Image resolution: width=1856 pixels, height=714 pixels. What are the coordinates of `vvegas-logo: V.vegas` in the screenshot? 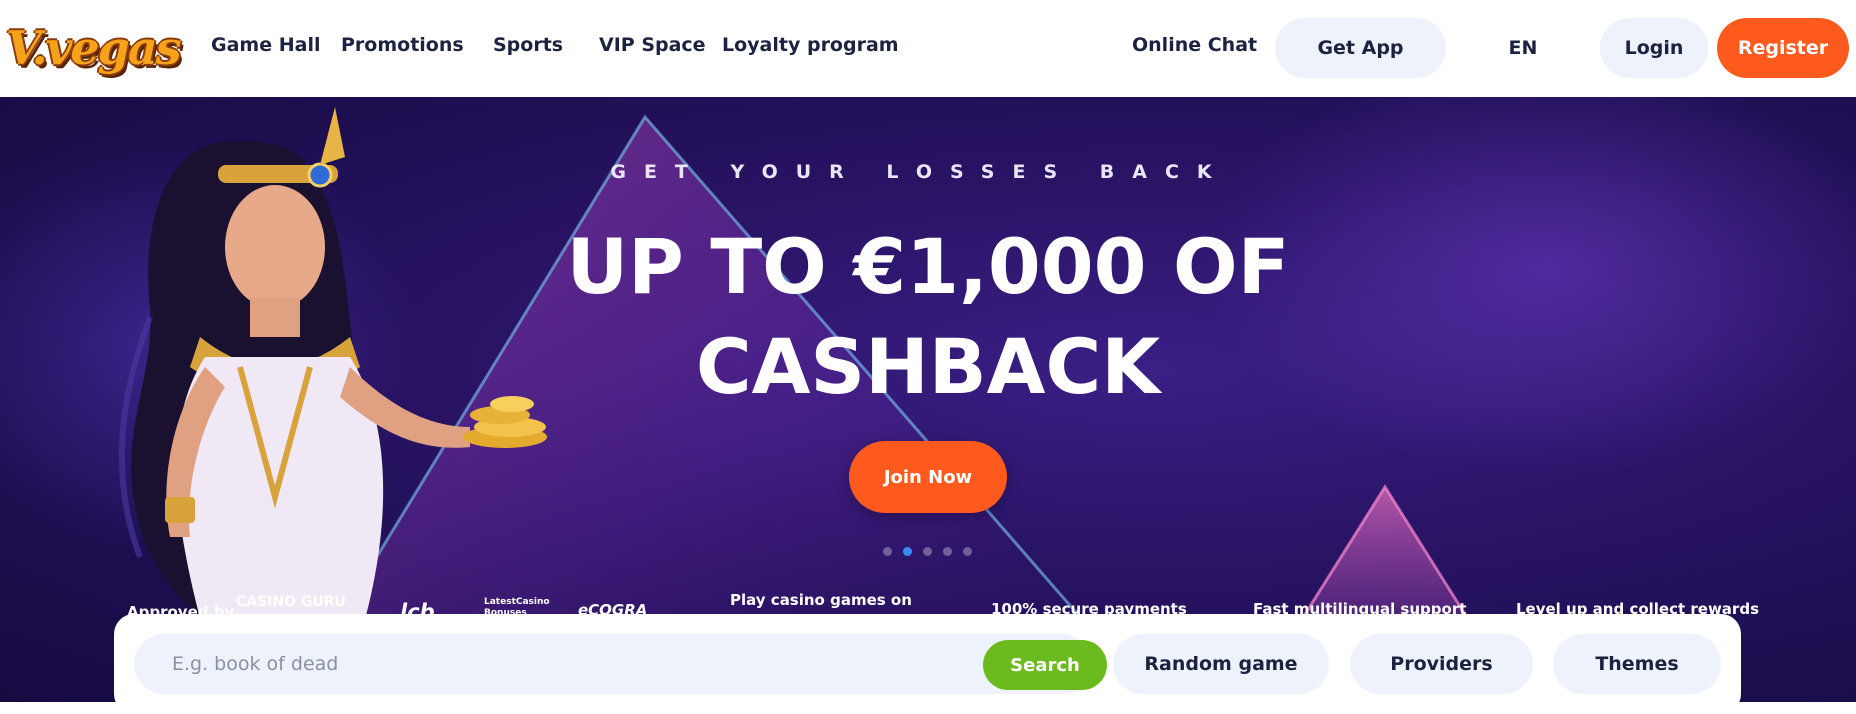 It's located at (94, 48).